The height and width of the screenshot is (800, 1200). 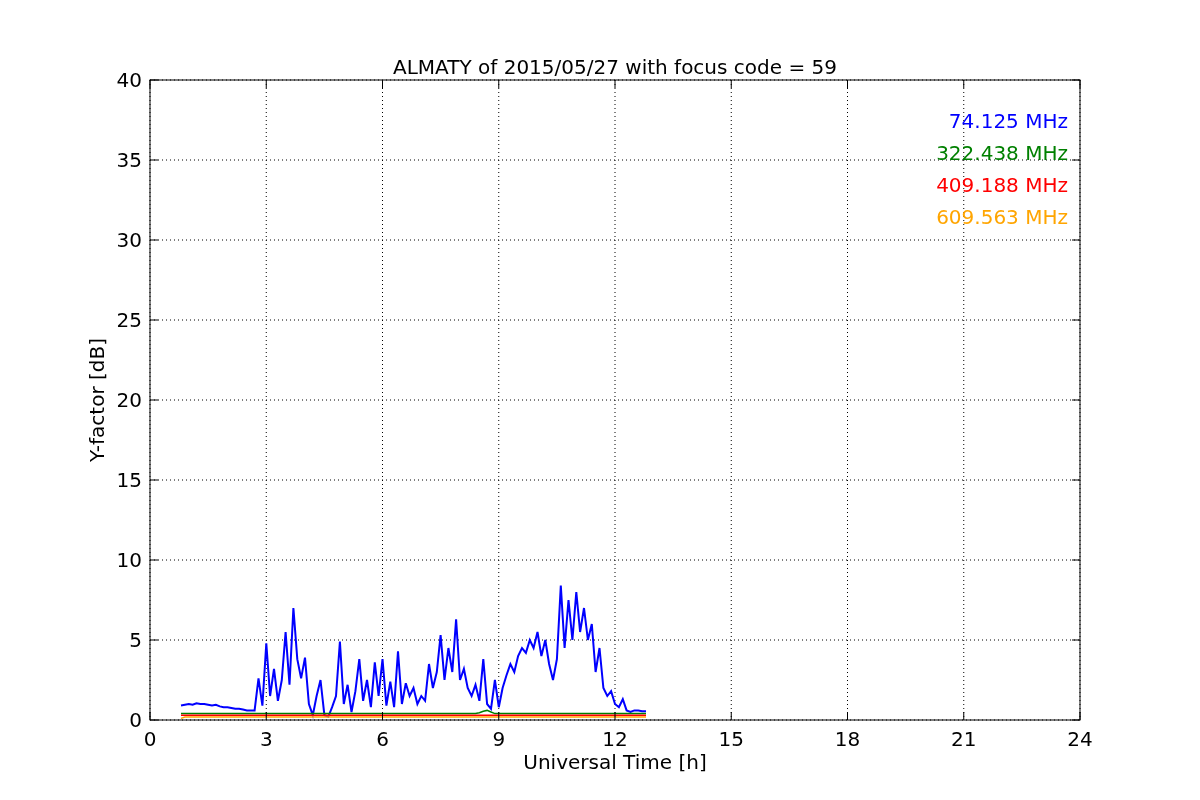 What do you see at coordinates (129, 160) in the screenshot?
I see `y-tick-label: 35` at bounding box center [129, 160].